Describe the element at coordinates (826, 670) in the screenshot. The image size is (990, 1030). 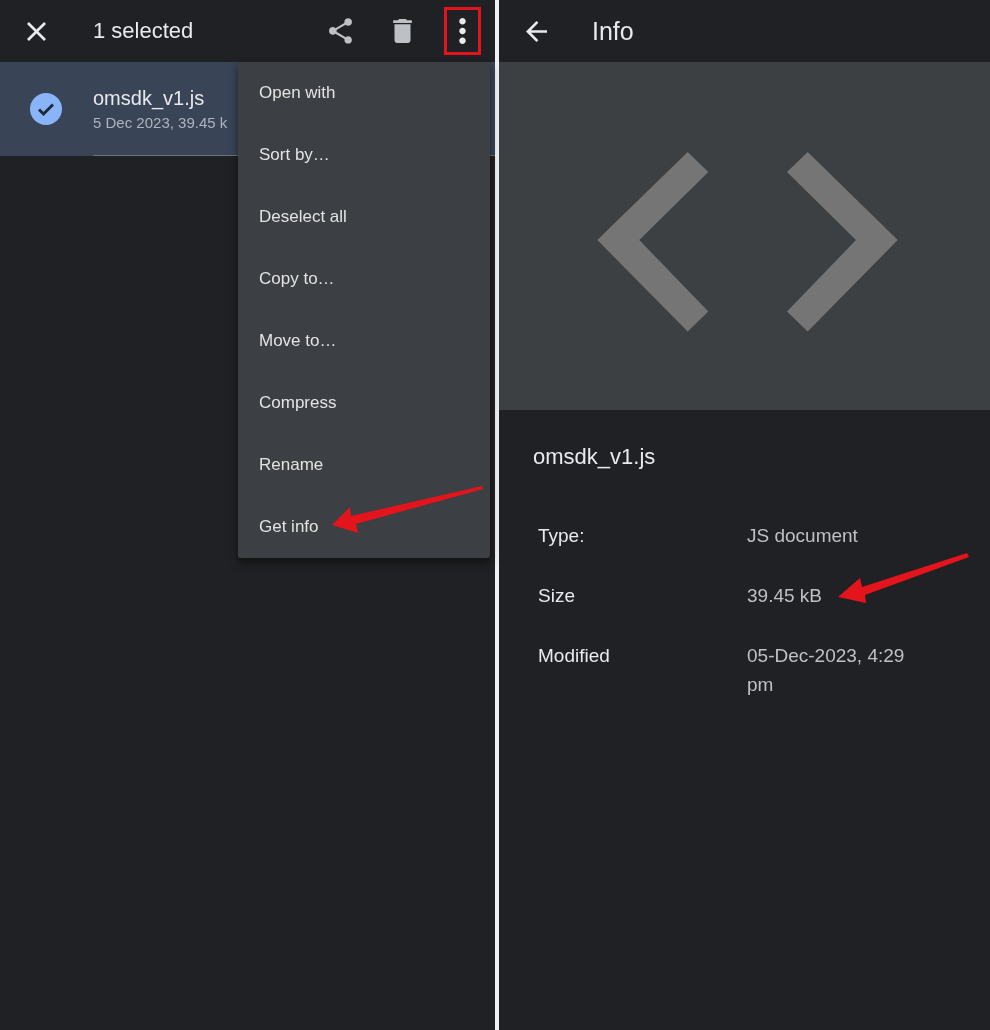
I see `property-value: 05-Dec-2023, 4:29 pm` at that location.